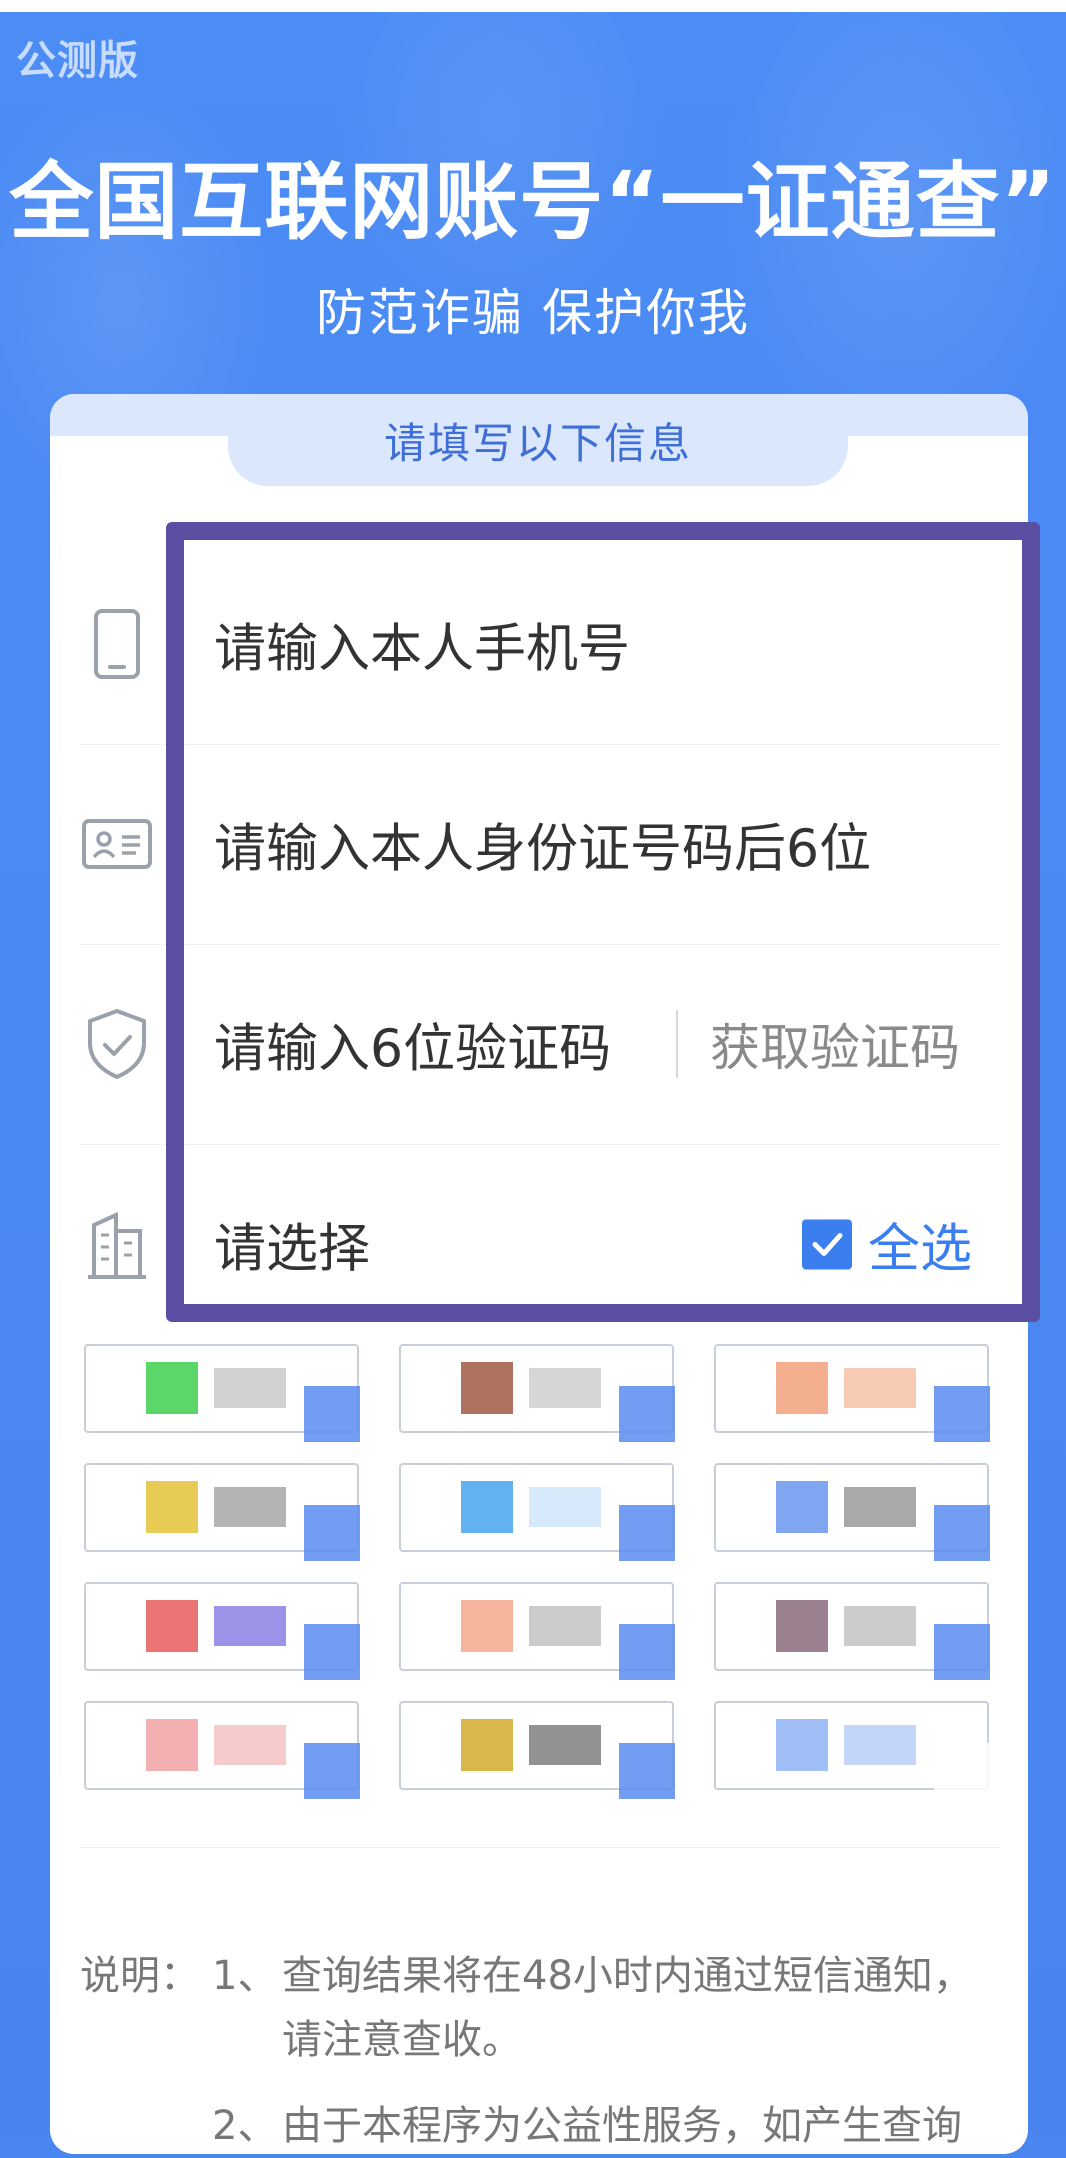 The height and width of the screenshot is (2158, 1066). Describe the element at coordinates (533, 313) in the screenshot. I see `page-subtitle: 防范诈骗 保护你我` at that location.